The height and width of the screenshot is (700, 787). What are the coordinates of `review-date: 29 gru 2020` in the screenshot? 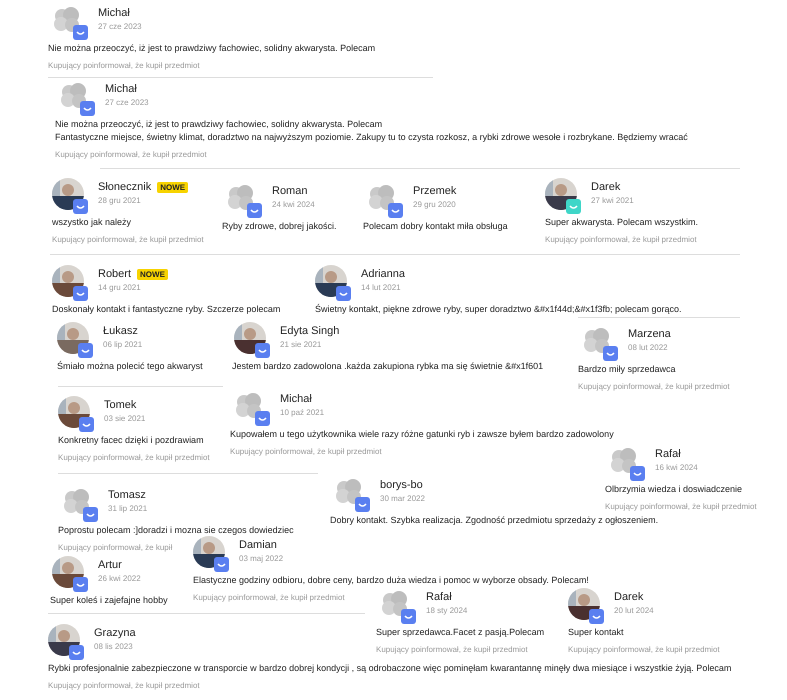 It's located at (434, 204).